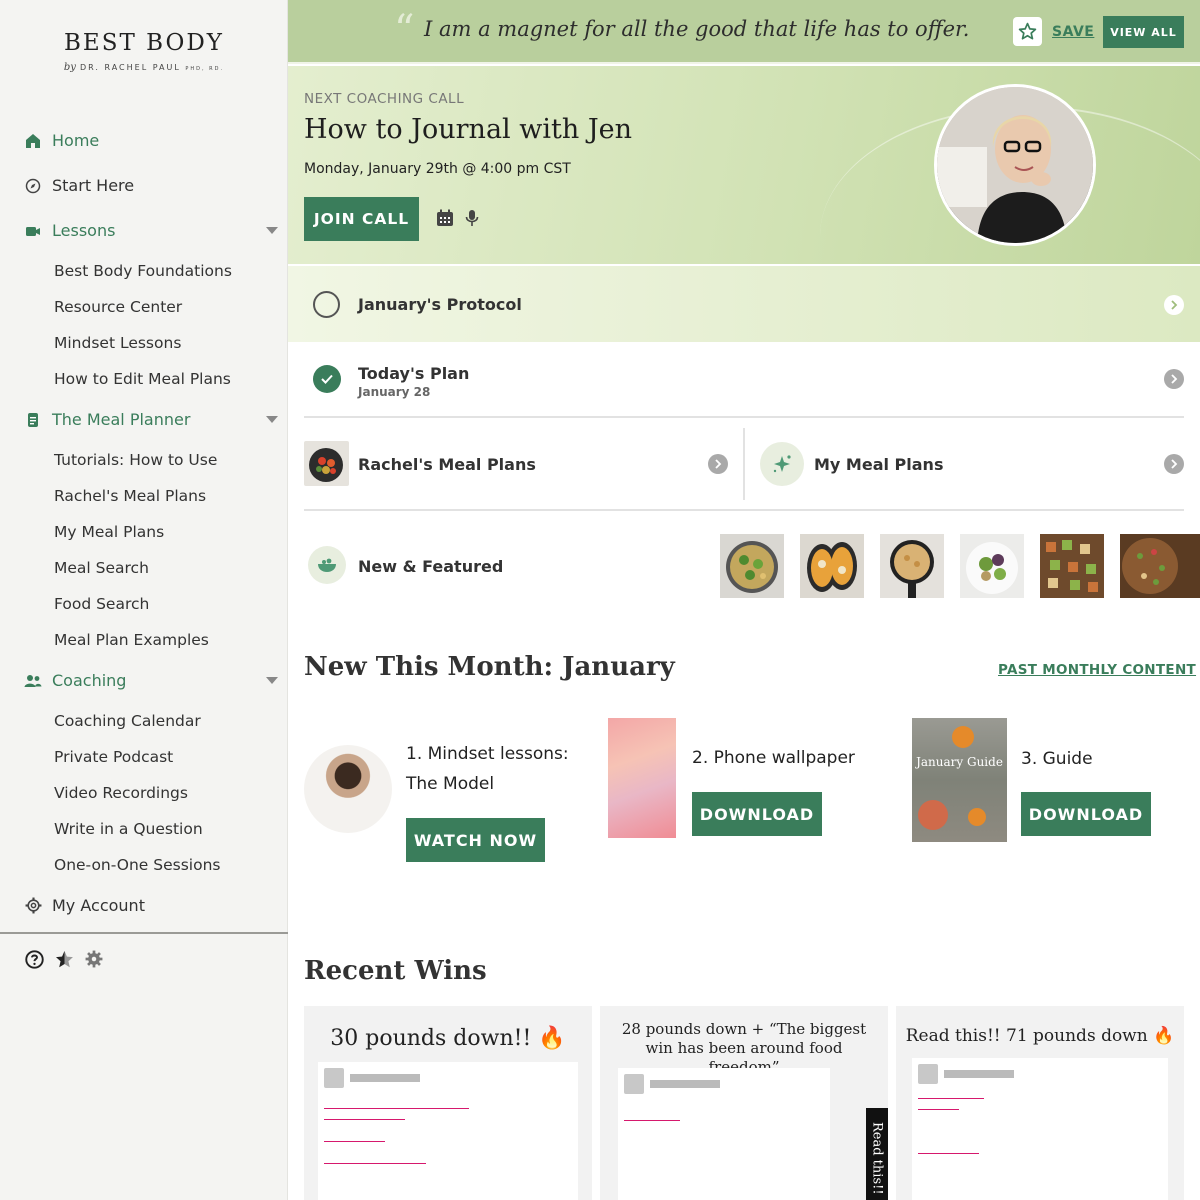 The width and height of the screenshot is (1200, 1200). Describe the element at coordinates (744, 417) in the screenshot. I see `divider` at that location.